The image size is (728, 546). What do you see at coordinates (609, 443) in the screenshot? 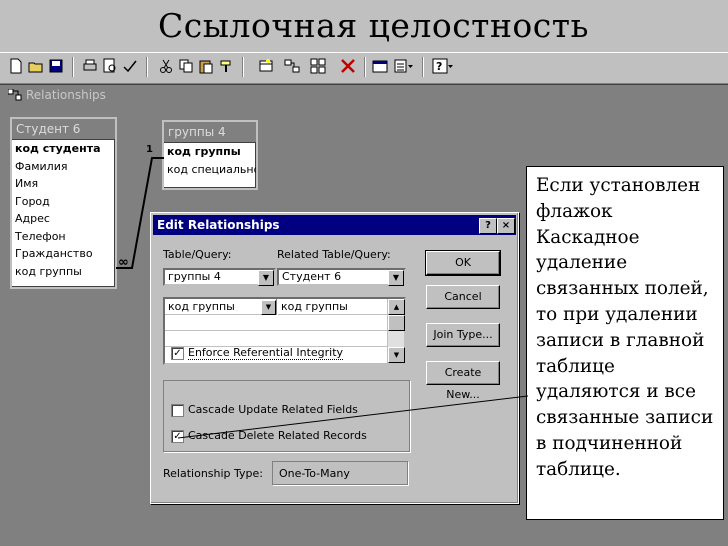
I see `callout-line: в подчиненной` at bounding box center [609, 443].